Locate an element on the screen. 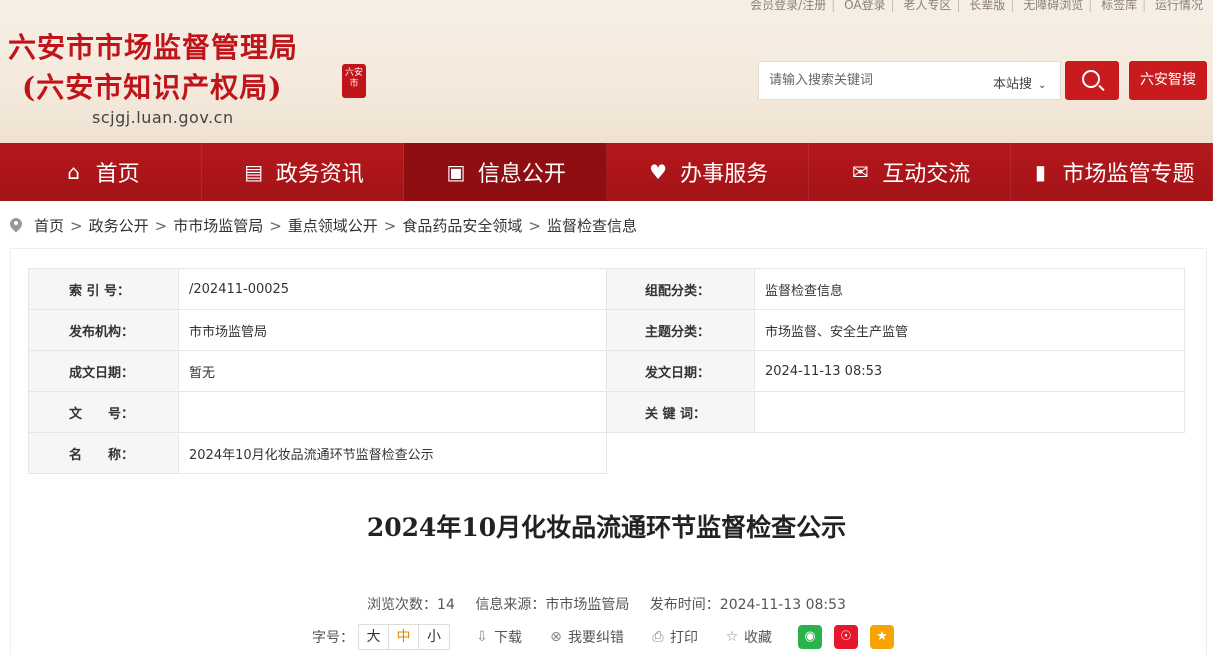 Image resolution: width=1213 pixels, height=655 pixels. meta-value: 市场监督、安全生产监管 is located at coordinates (969, 330).